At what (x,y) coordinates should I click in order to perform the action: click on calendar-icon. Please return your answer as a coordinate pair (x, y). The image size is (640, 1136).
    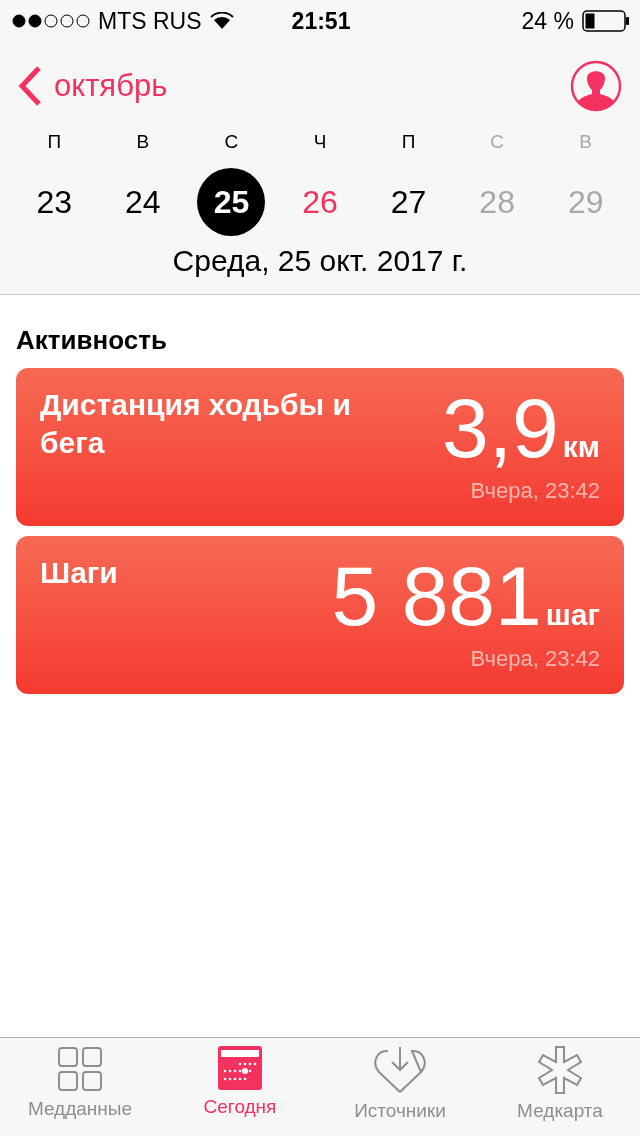
    Looking at the image, I should click on (240, 1068).